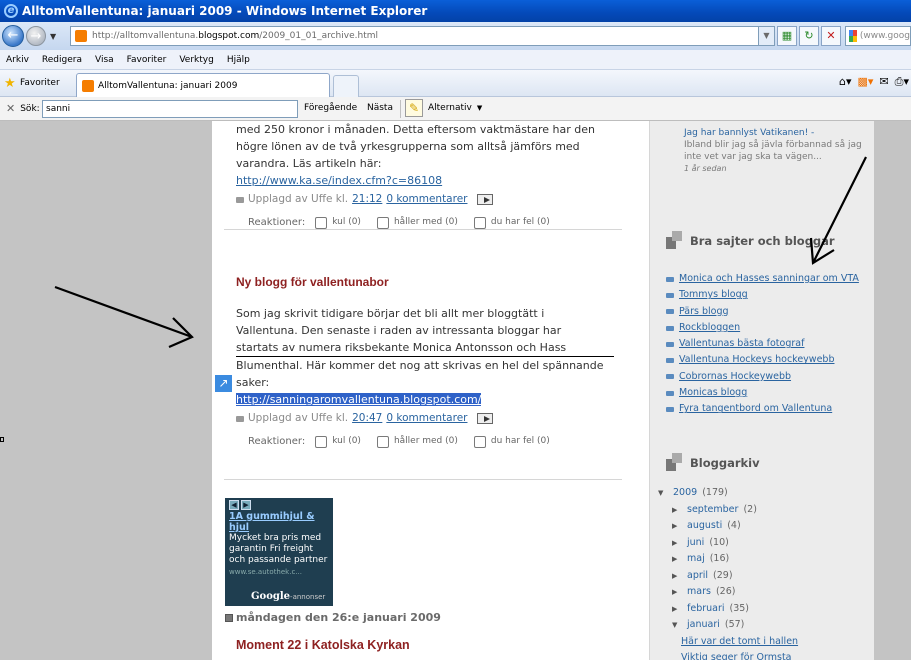 The image size is (911, 660). I want to click on sidebar-link: Vallentuna Hockeys hockeywebb, so click(756, 360).